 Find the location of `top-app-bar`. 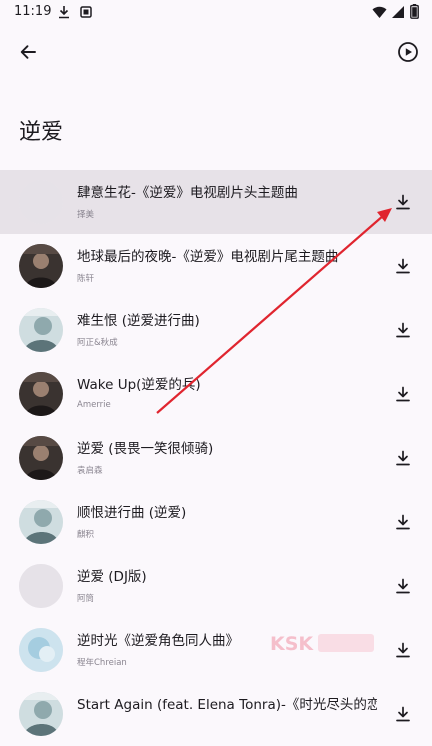

top-app-bar is located at coordinates (216, 52).